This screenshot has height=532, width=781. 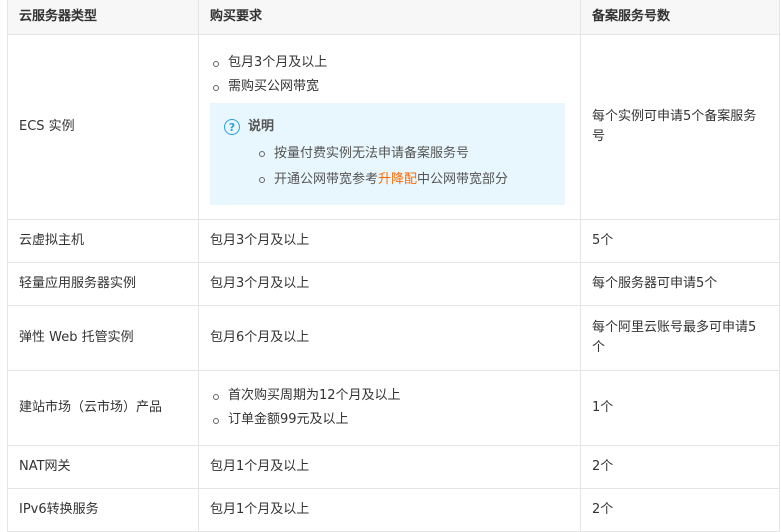 What do you see at coordinates (680, 17) in the screenshot?
I see `header-record-service-count: 备案服务号数` at bounding box center [680, 17].